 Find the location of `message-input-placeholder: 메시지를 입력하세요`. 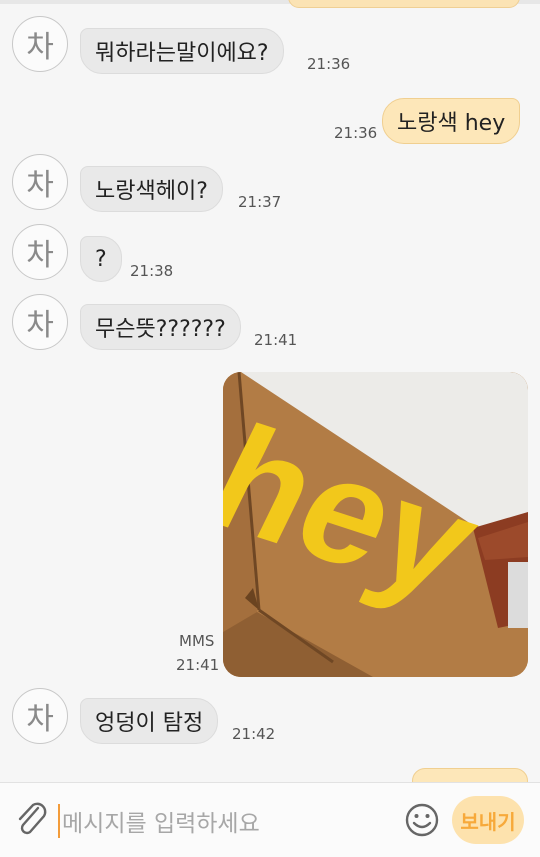

message-input-placeholder: 메시지를 입력하세요 is located at coordinates (161, 824).